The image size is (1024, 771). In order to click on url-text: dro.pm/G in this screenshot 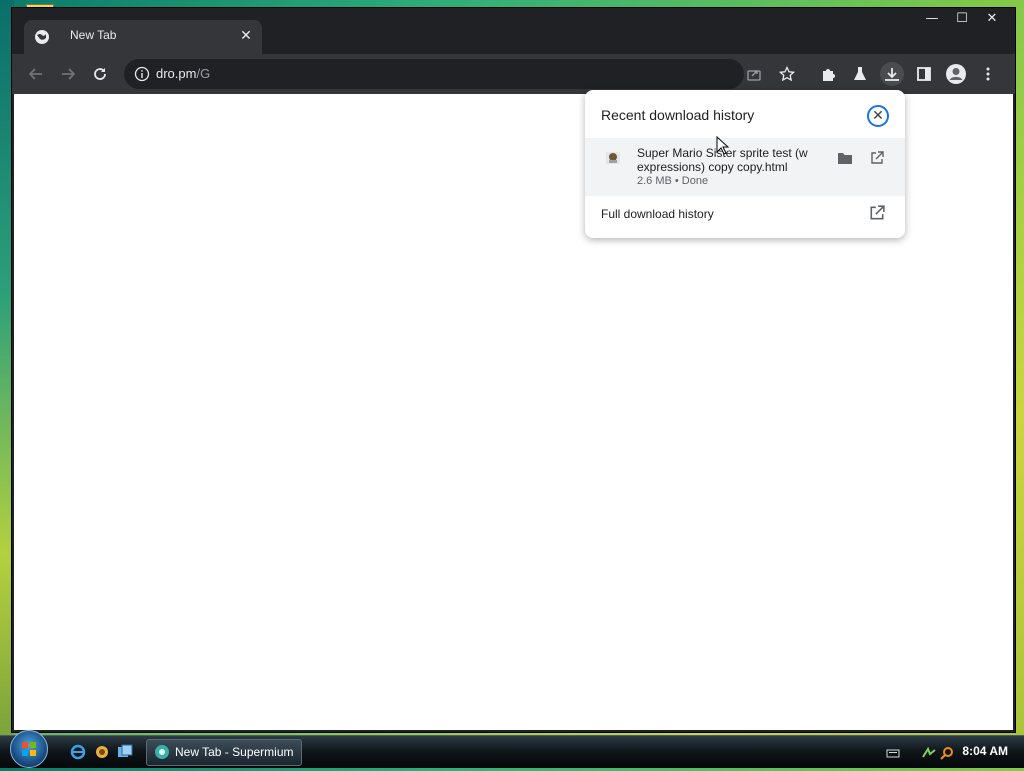, I will do `click(183, 73)`.